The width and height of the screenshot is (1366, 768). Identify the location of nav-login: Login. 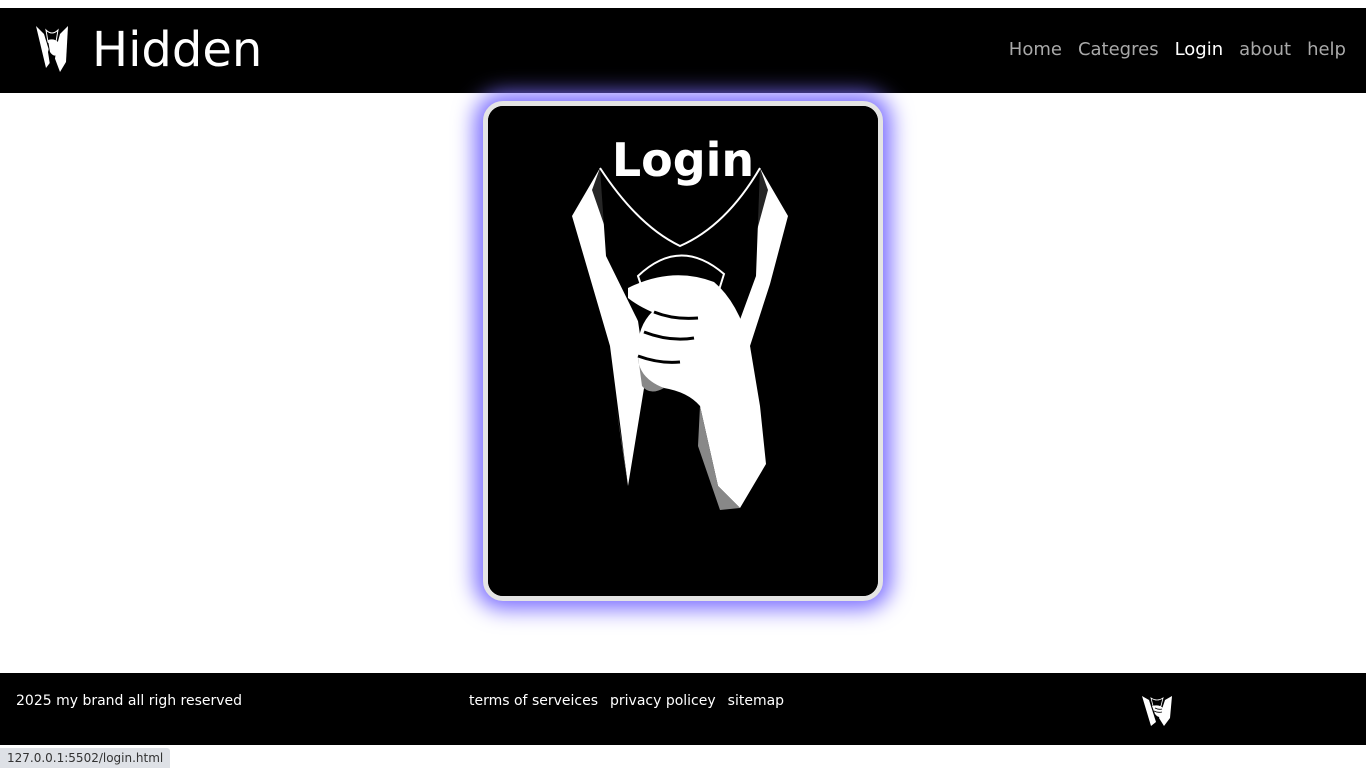
(1199, 50).